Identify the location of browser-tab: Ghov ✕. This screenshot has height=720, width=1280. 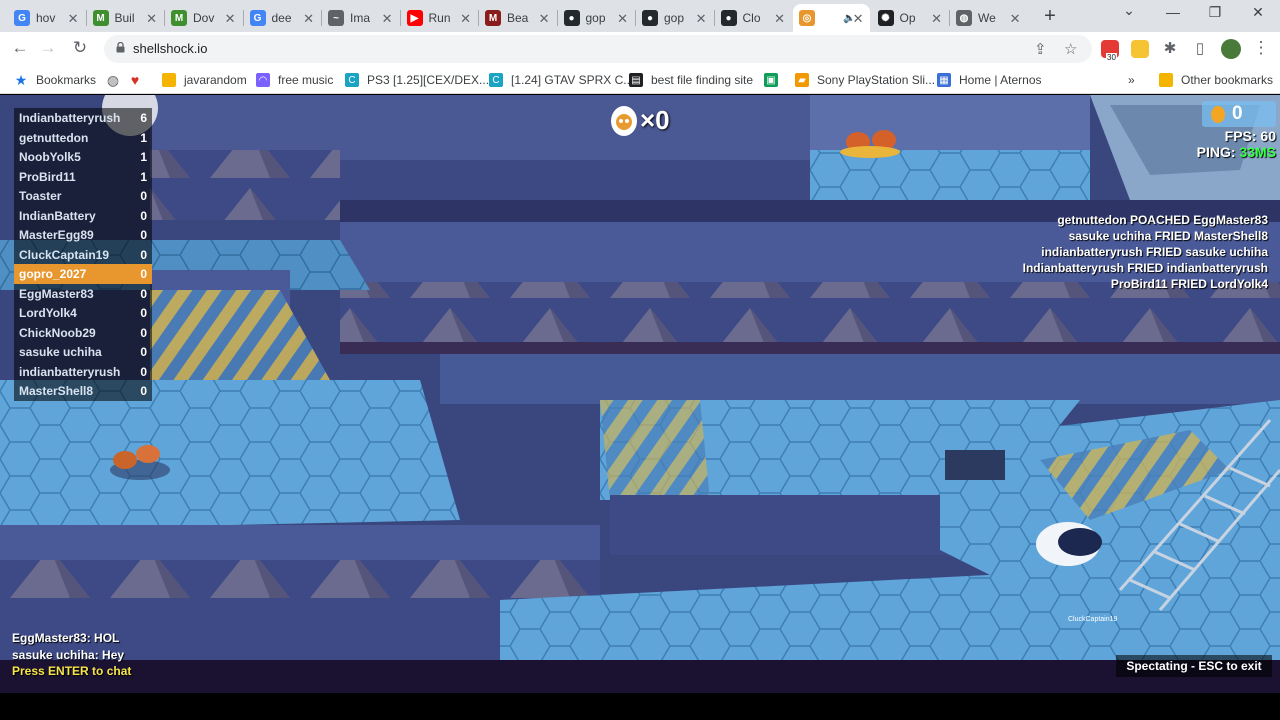
(46, 18).